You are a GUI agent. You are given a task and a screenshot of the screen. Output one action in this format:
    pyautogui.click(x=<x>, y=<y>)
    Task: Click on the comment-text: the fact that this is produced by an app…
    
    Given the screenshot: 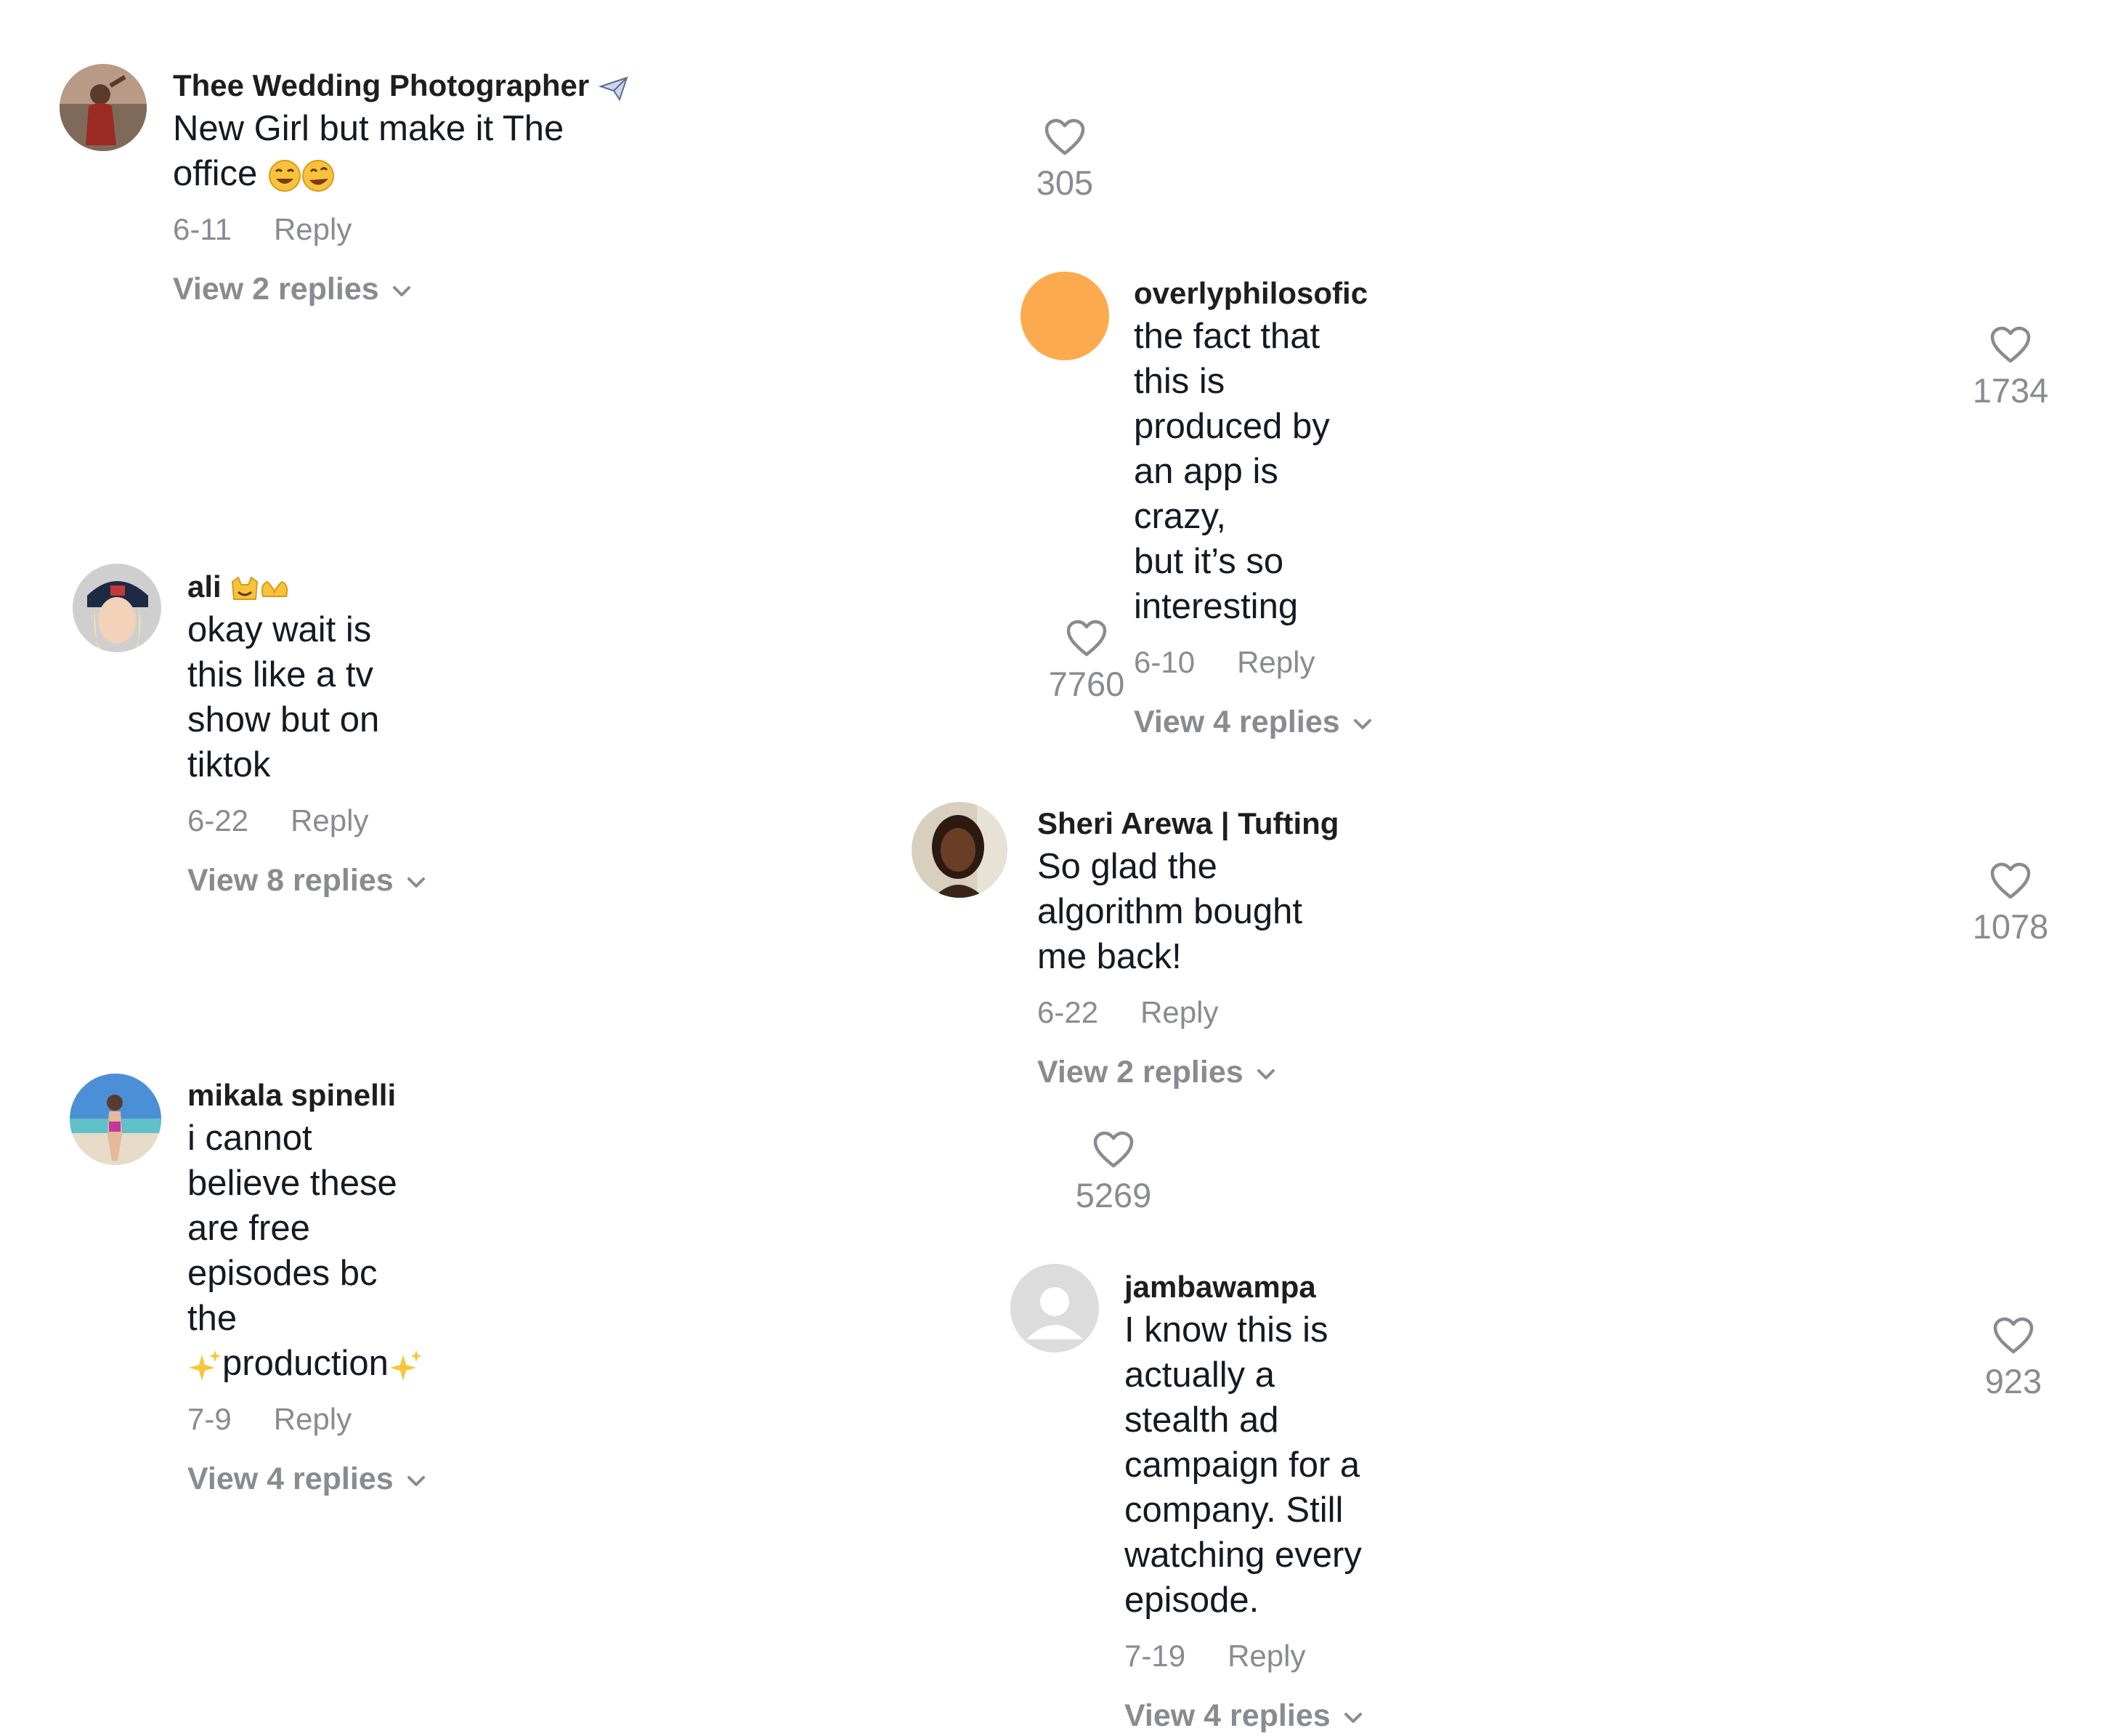 What is the action you would take?
    pyautogui.click(x=1232, y=471)
    